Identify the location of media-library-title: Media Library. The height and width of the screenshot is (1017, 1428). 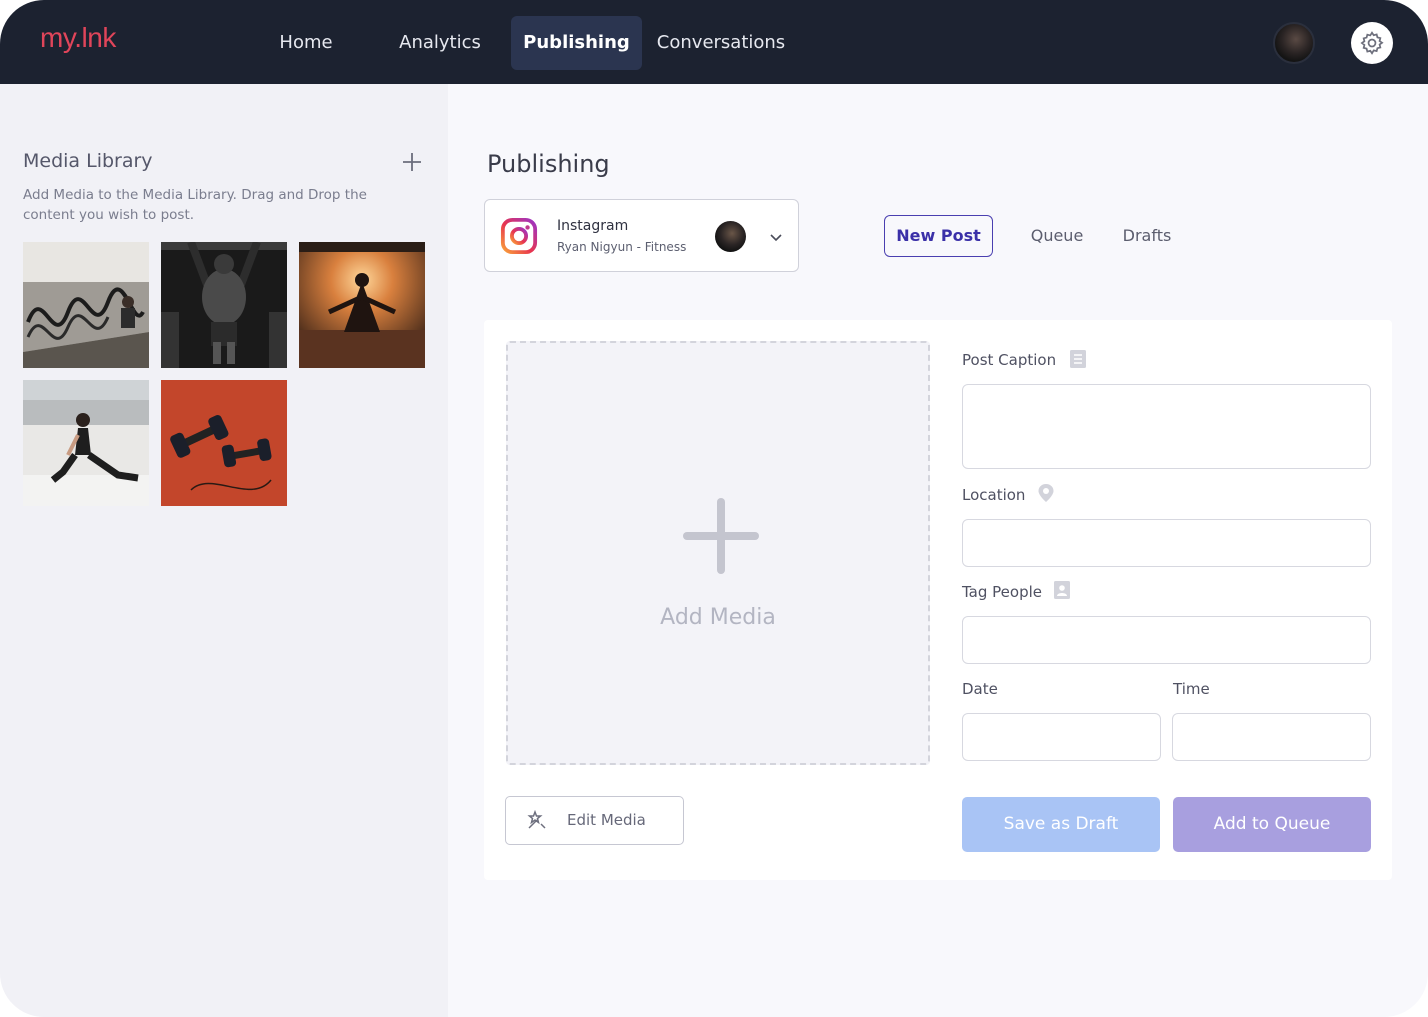
(88, 161).